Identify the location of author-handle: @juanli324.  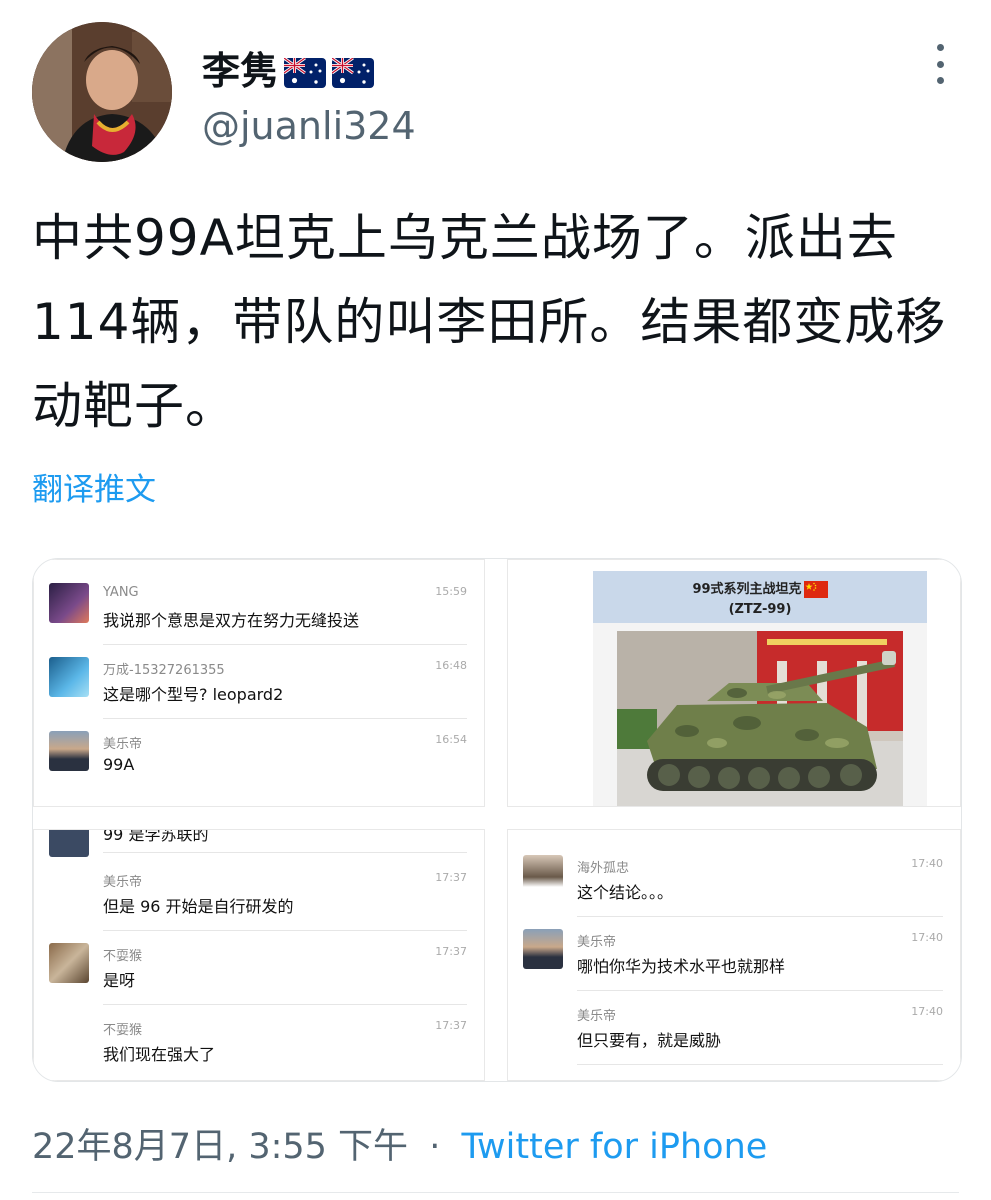
(309, 126).